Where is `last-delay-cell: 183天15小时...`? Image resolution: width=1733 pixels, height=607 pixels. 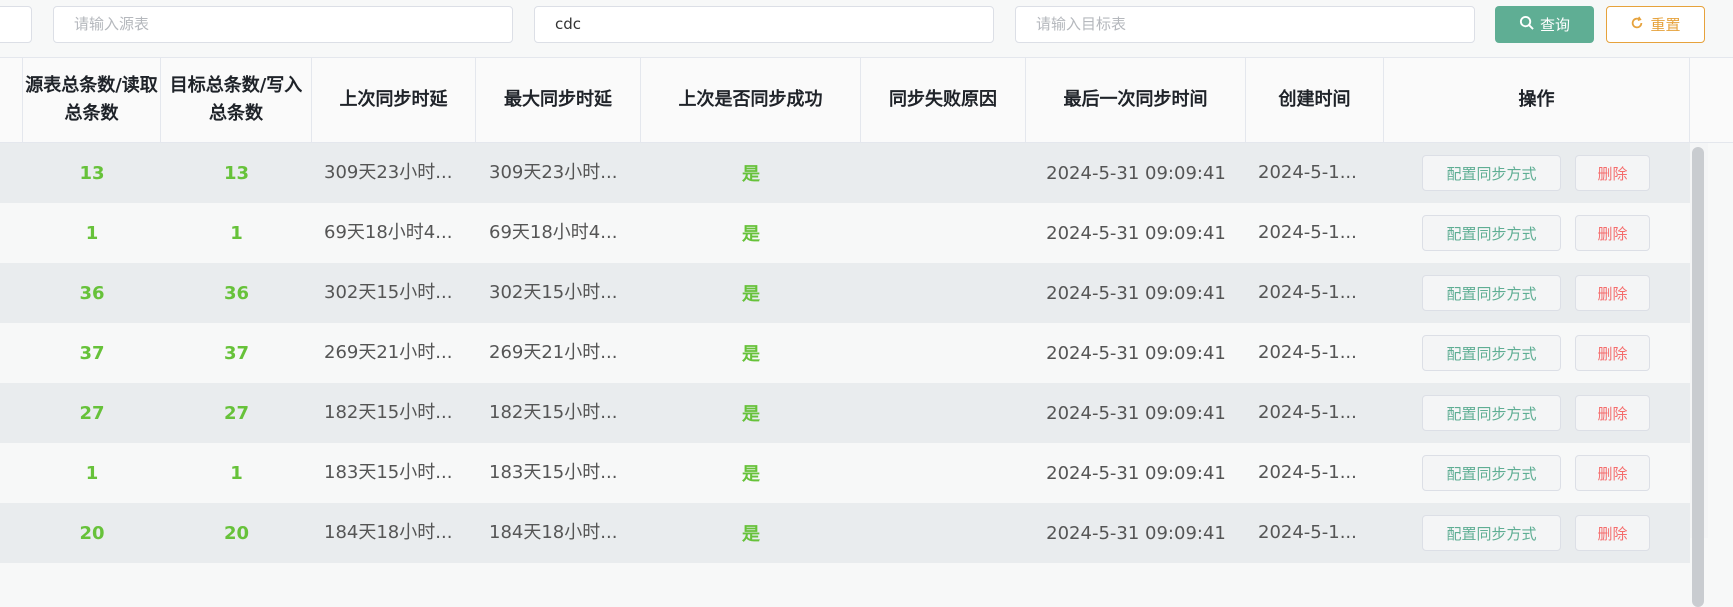 last-delay-cell: 183天15小时... is located at coordinates (394, 473).